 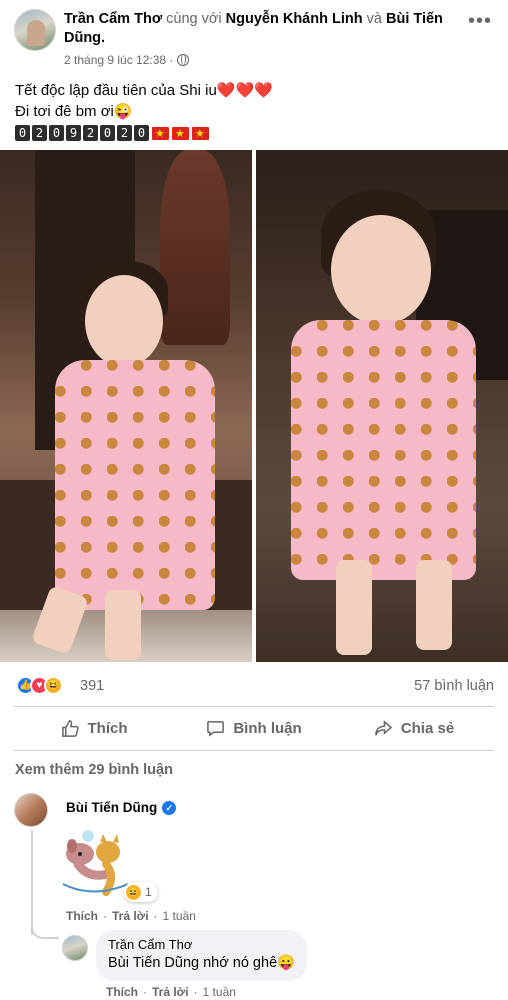 What do you see at coordinates (195, 247) in the screenshot?
I see `statue-shape` at bounding box center [195, 247].